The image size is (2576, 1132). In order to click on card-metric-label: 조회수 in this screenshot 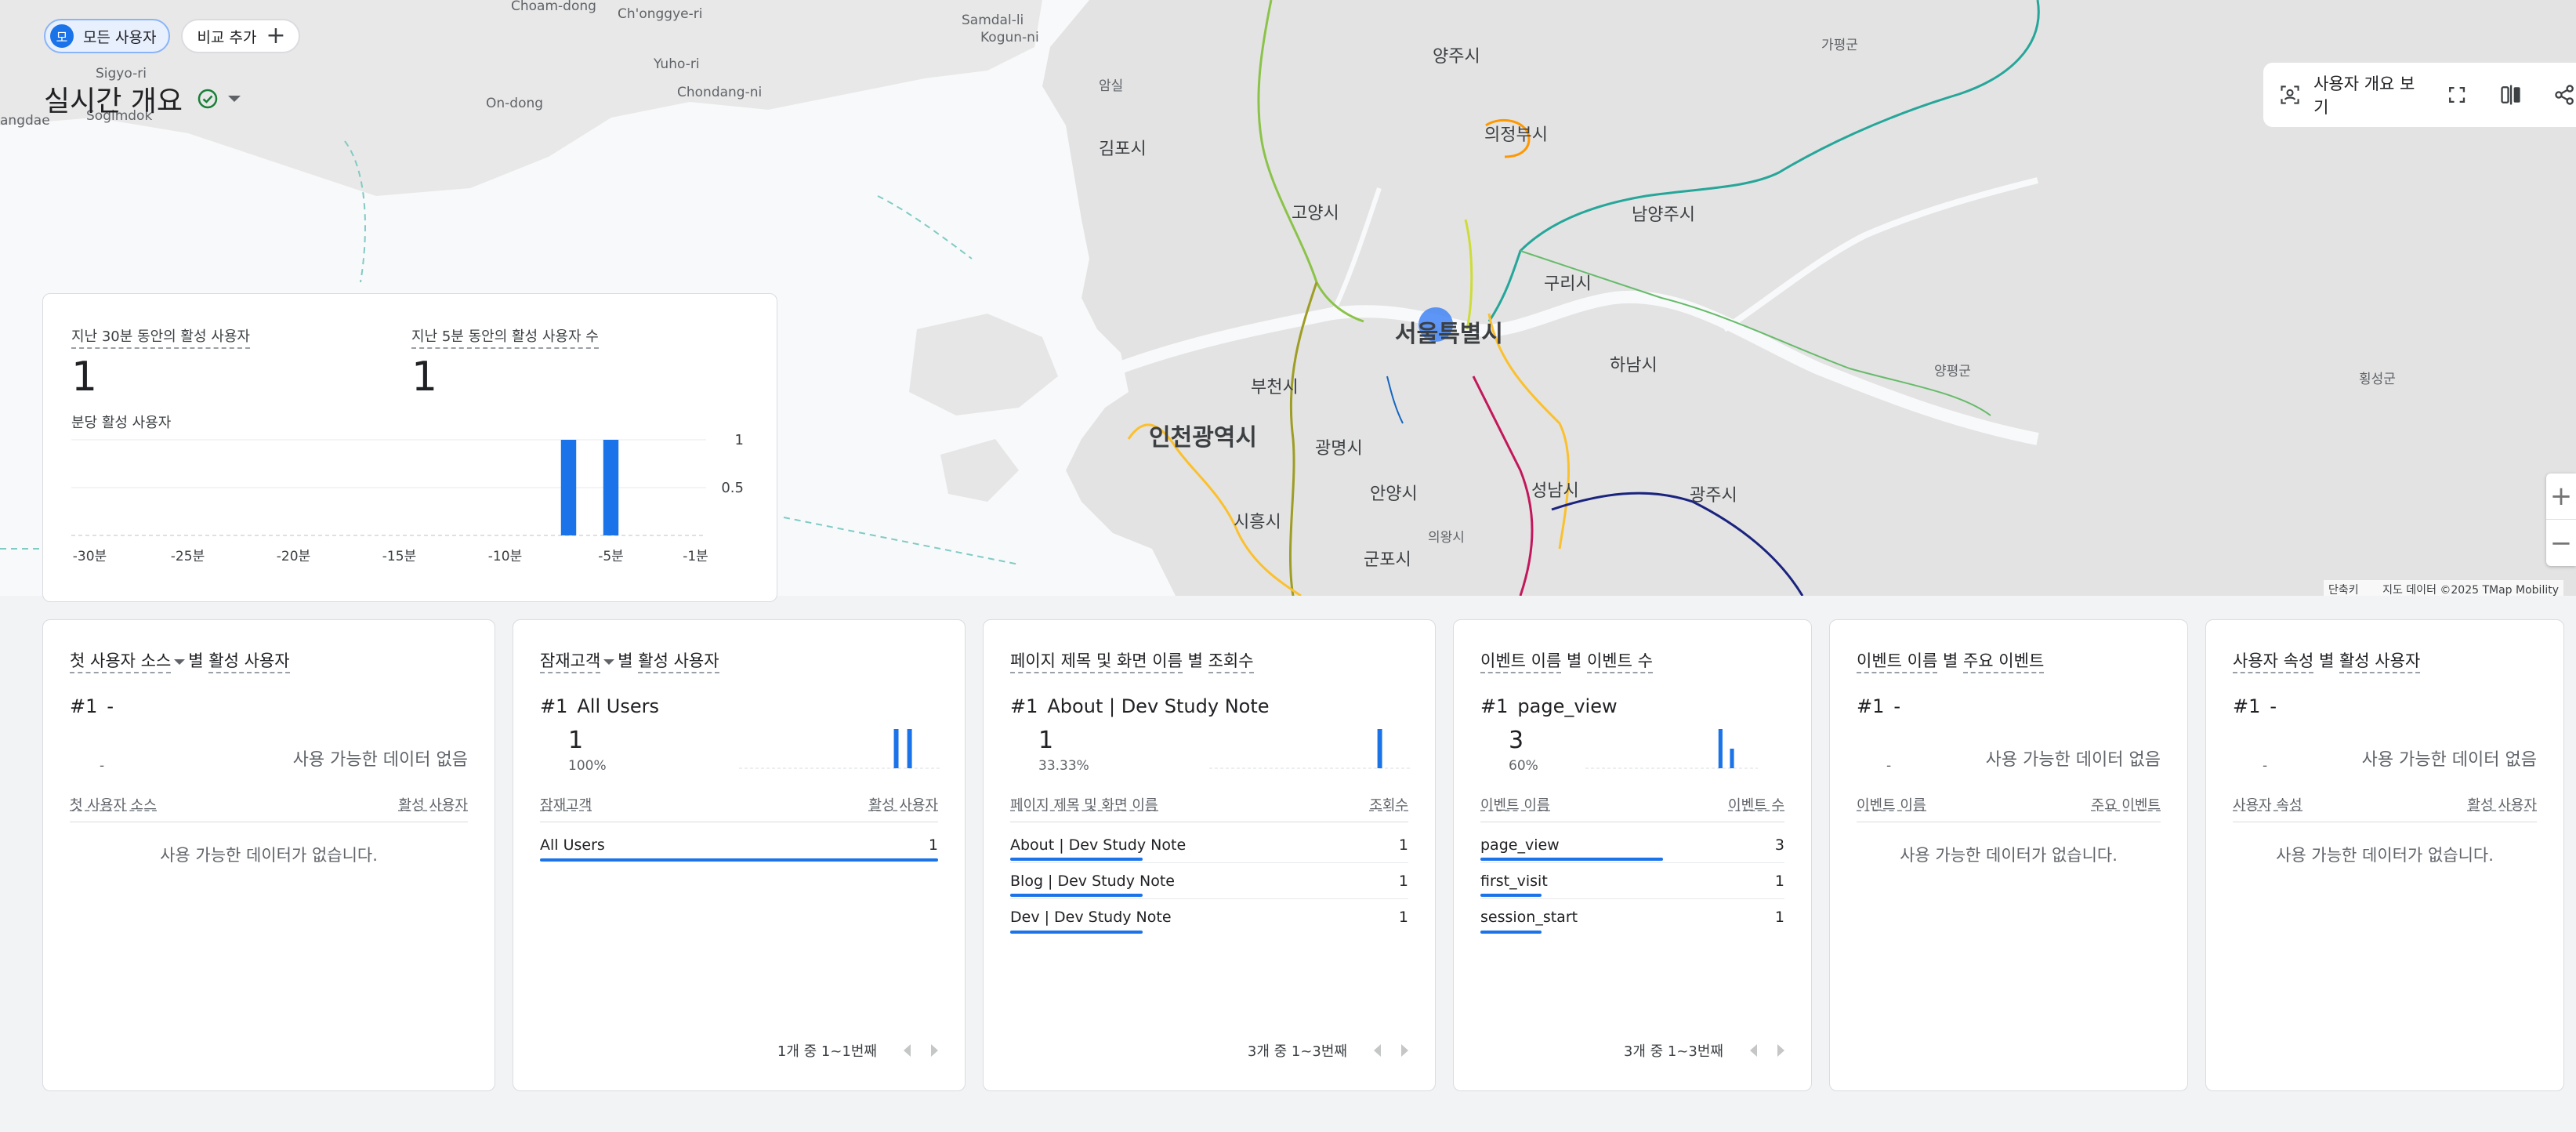, I will do `click(1231, 662)`.